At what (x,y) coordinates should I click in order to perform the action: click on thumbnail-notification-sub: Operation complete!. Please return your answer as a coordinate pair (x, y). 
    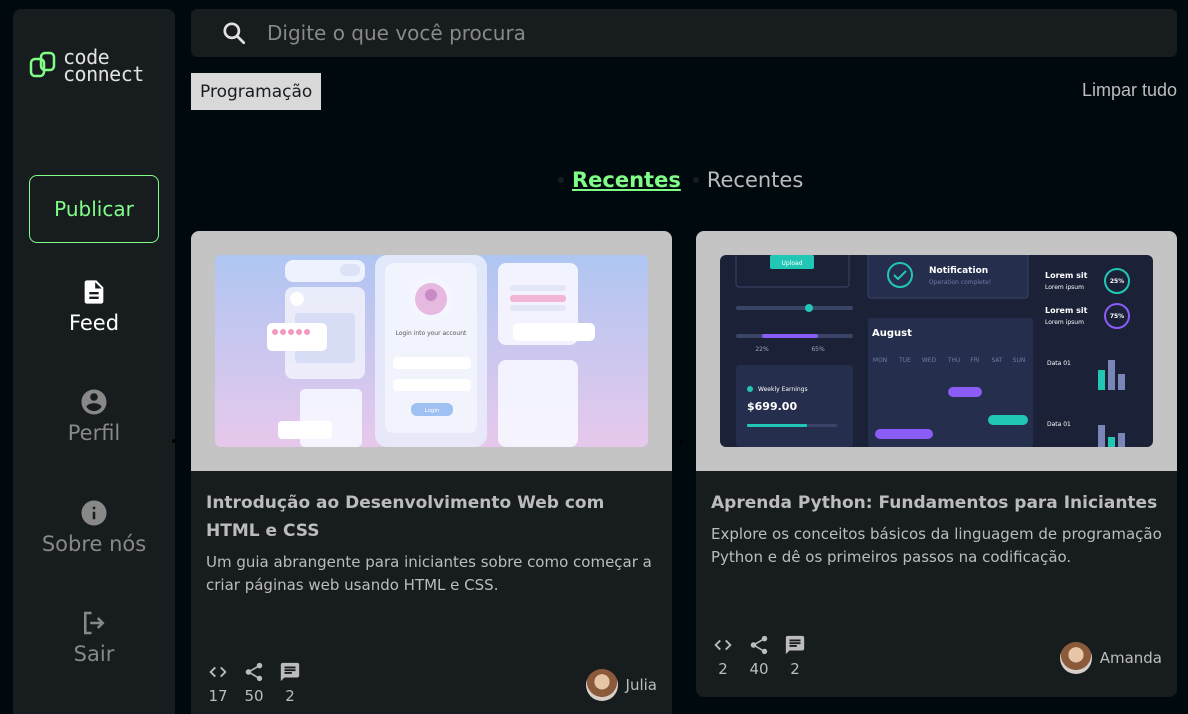
    Looking at the image, I should click on (960, 282).